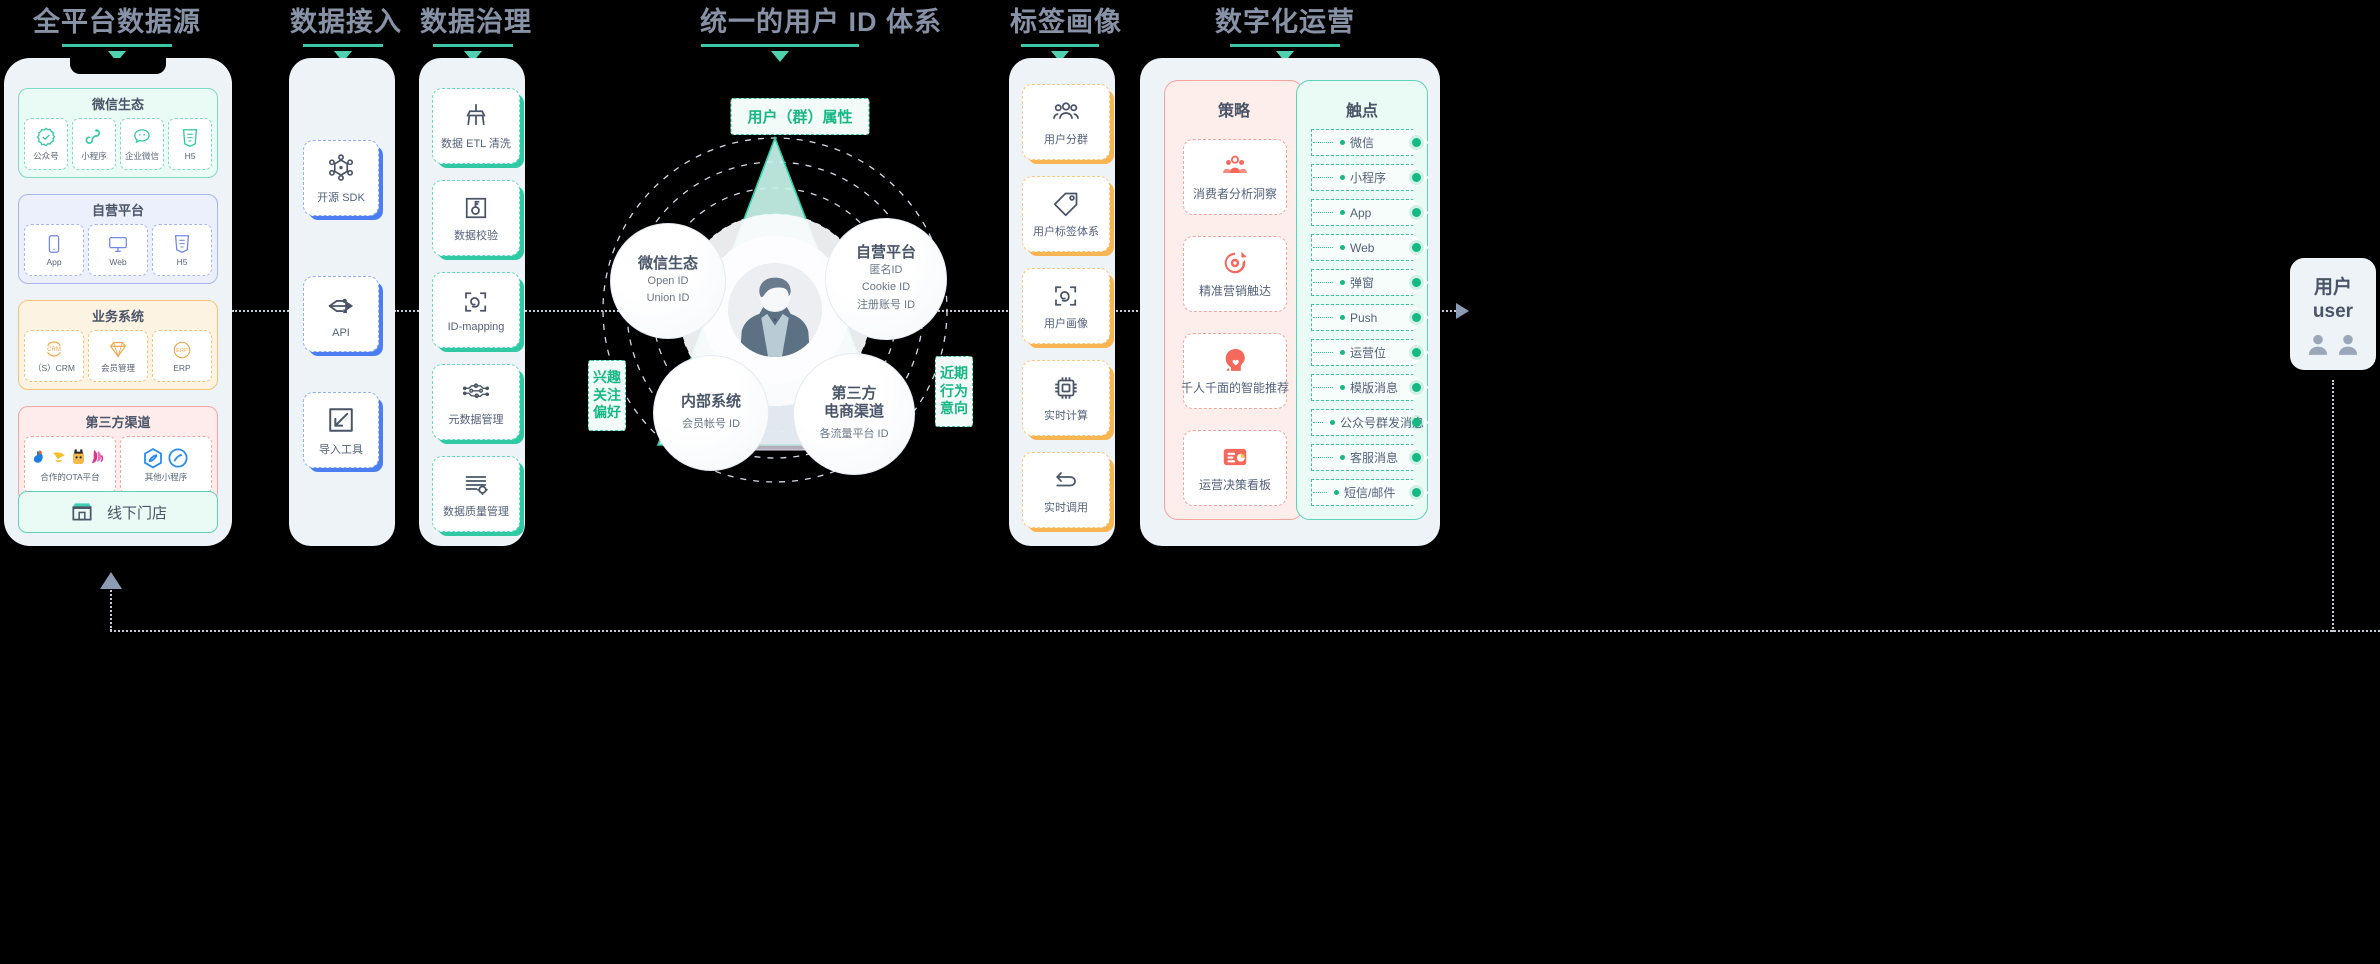 This screenshot has height=964, width=2380. Describe the element at coordinates (118, 66) in the screenshot. I see `phone-notch` at that location.